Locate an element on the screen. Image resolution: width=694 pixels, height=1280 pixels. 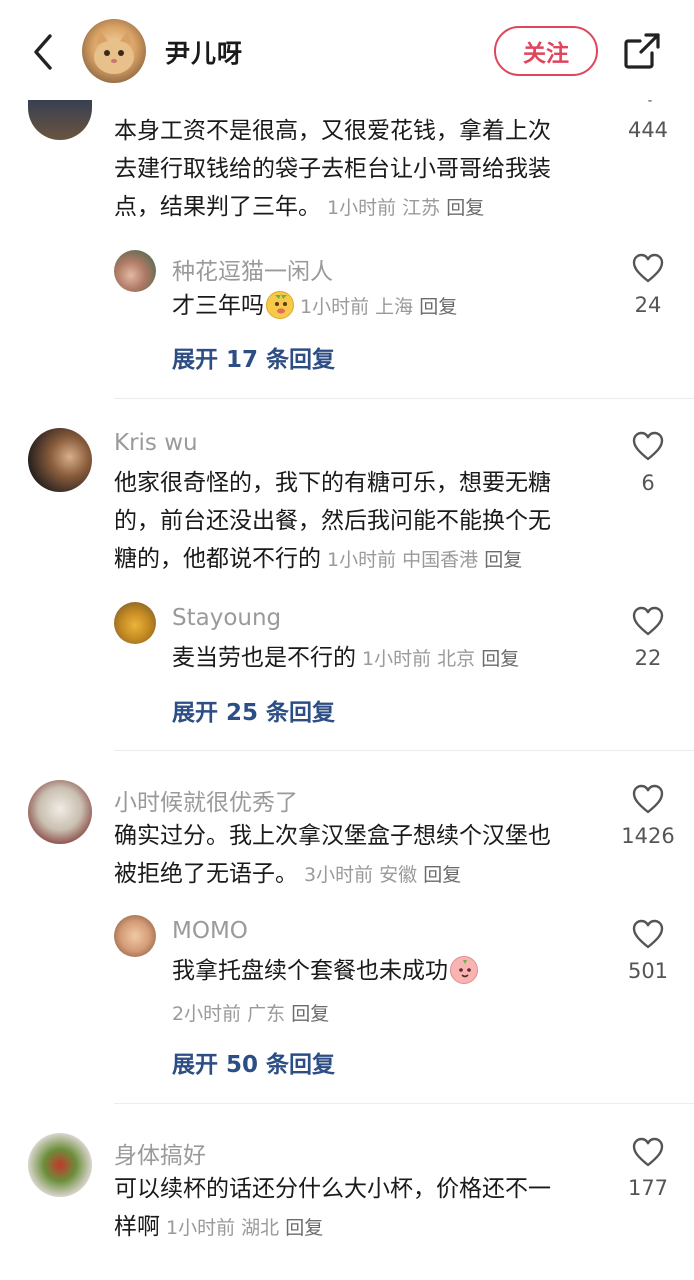
comment-text: 确实过分。我上次拿汉堡盒子想续个汉堡也 被拒绝了无语子。 3小时前 安徽 回复 is located at coordinates (332, 855).